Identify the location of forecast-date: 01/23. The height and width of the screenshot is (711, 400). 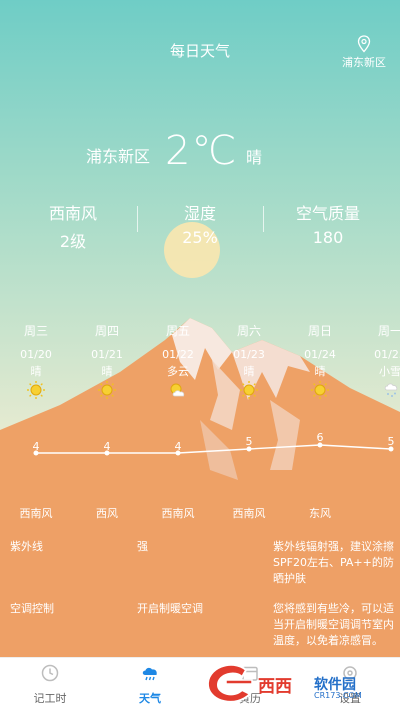
(249, 354).